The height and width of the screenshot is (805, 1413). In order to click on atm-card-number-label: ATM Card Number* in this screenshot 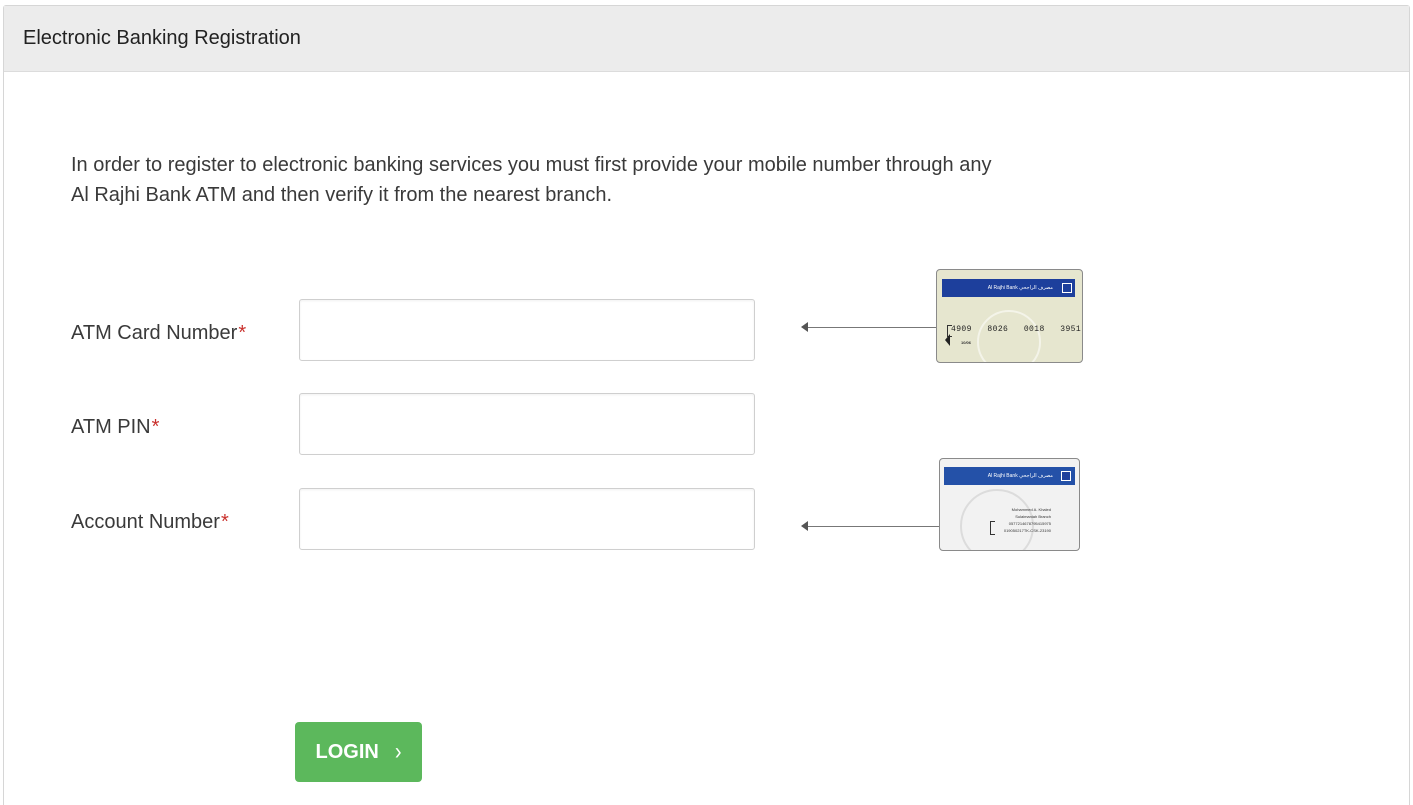, I will do `click(159, 333)`.